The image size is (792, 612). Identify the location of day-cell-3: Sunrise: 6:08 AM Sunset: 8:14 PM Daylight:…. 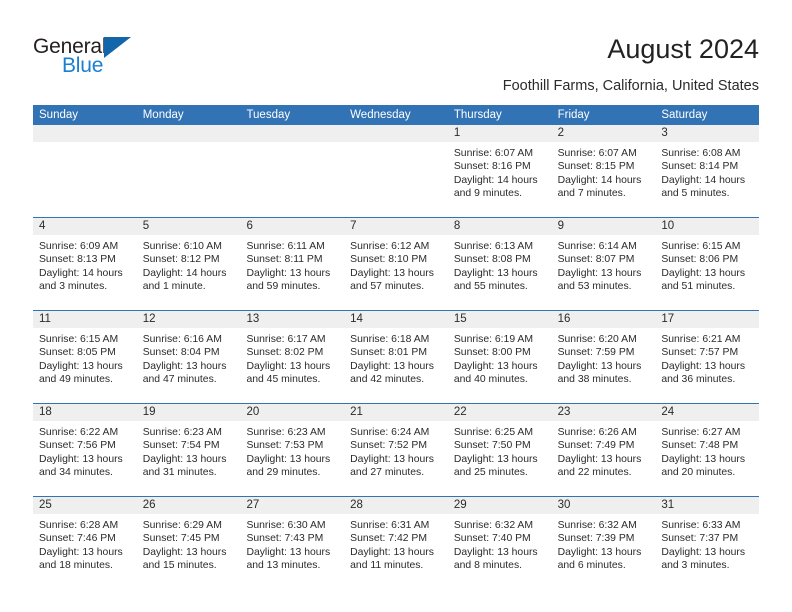
(707, 179).